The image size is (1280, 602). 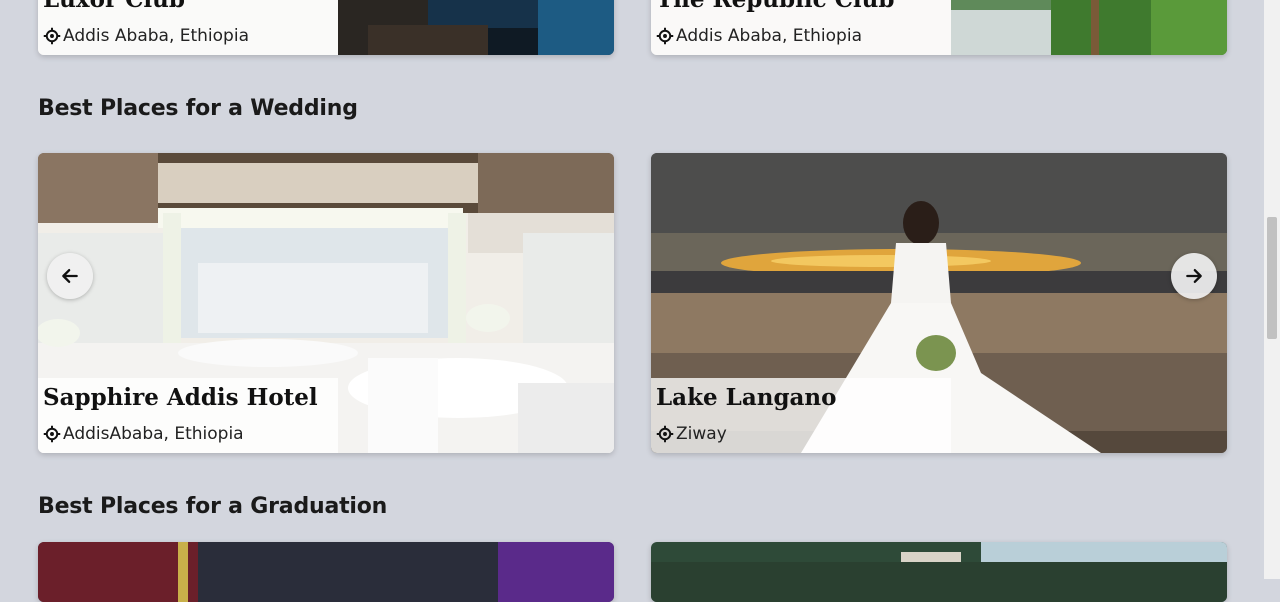 I want to click on carousel-next-button, so click(x=1194, y=276).